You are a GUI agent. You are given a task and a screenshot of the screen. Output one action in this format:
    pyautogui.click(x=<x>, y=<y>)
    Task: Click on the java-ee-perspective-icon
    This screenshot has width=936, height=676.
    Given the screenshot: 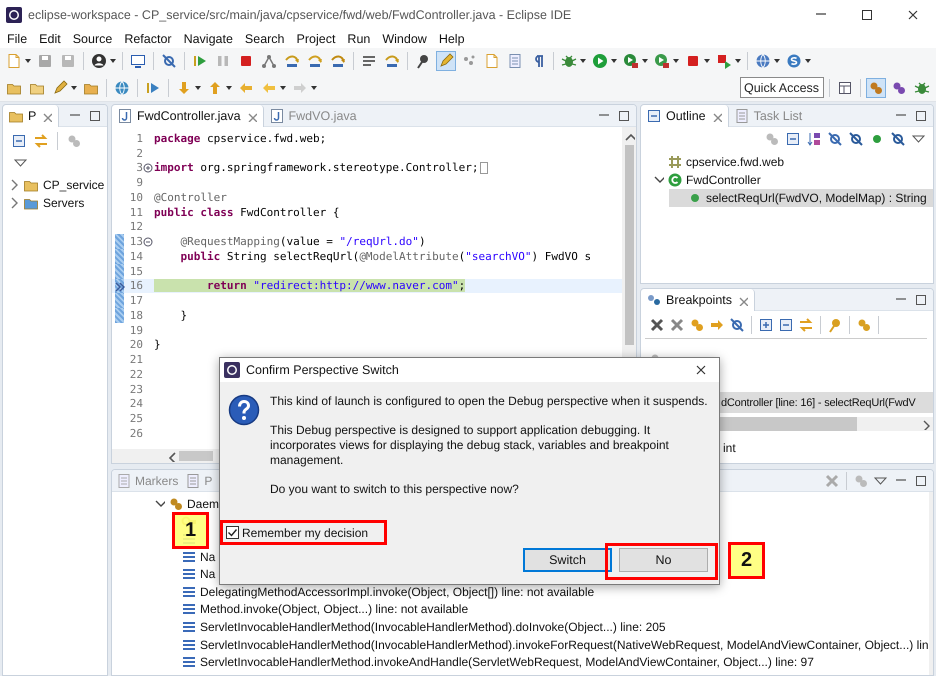 What is the action you would take?
    pyautogui.click(x=876, y=88)
    